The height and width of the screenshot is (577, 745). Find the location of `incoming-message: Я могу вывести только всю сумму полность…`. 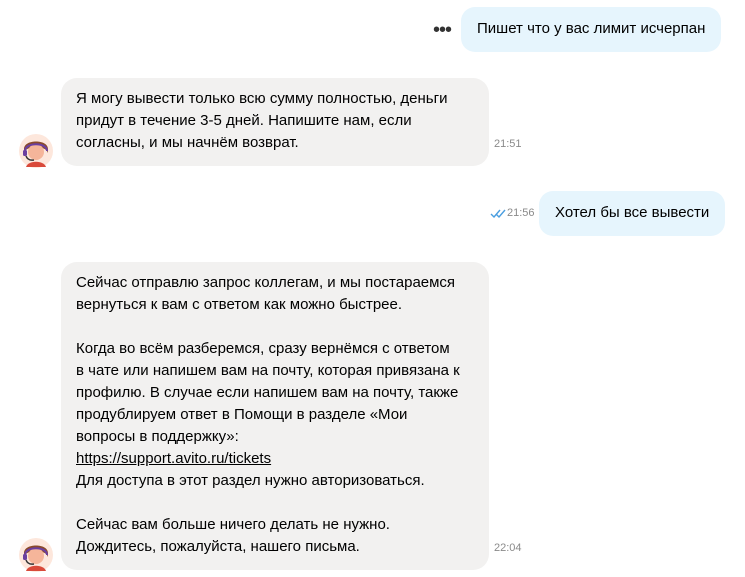

incoming-message: Я могу вывести только всю сумму полность… is located at coordinates (275, 122).